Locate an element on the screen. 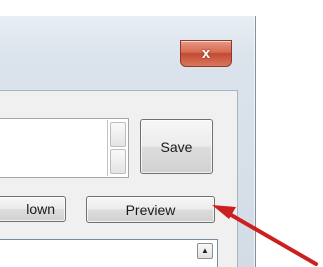 This screenshot has width=323, height=267. close-button: x is located at coordinates (206, 53).